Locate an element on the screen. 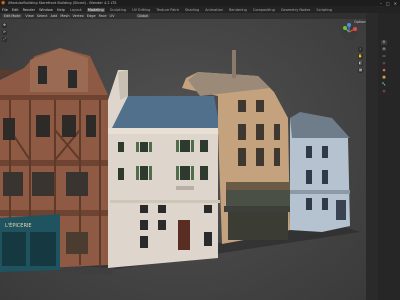  workspace-tab-uv-editing: UV Editing is located at coordinates (141, 10).